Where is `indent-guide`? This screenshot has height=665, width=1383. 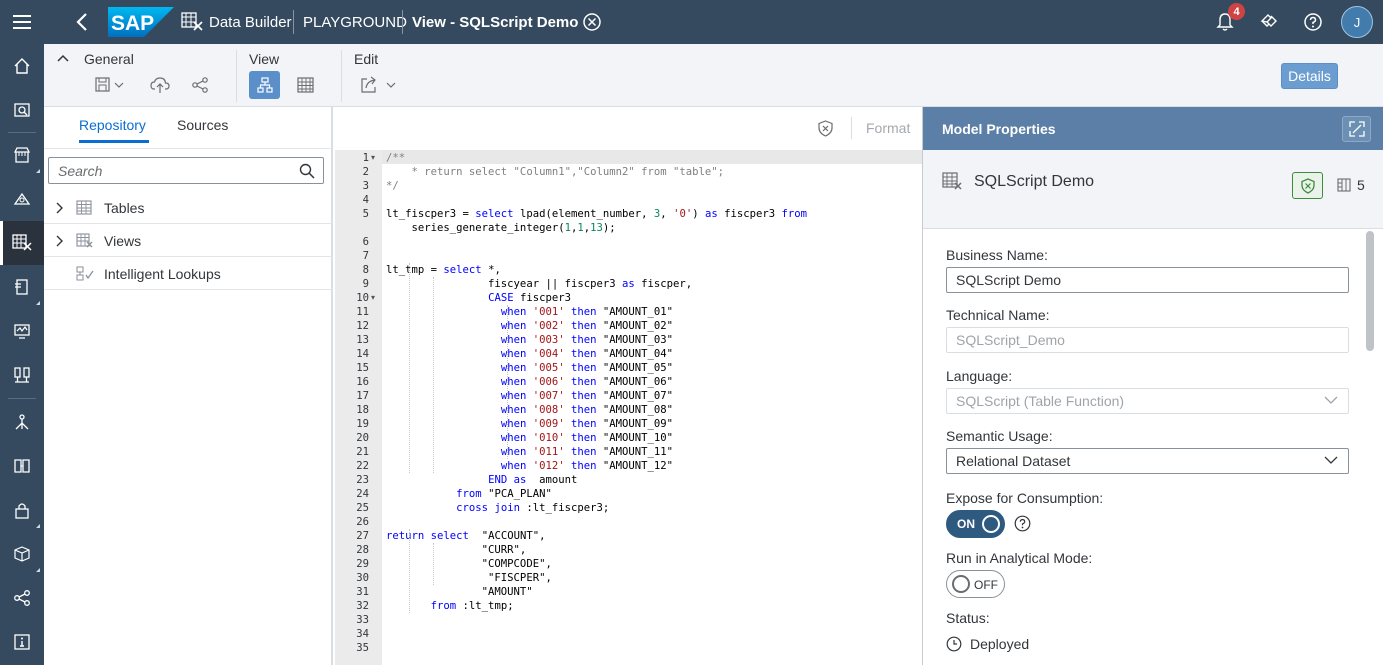
indent-guide is located at coordinates (433, 564).